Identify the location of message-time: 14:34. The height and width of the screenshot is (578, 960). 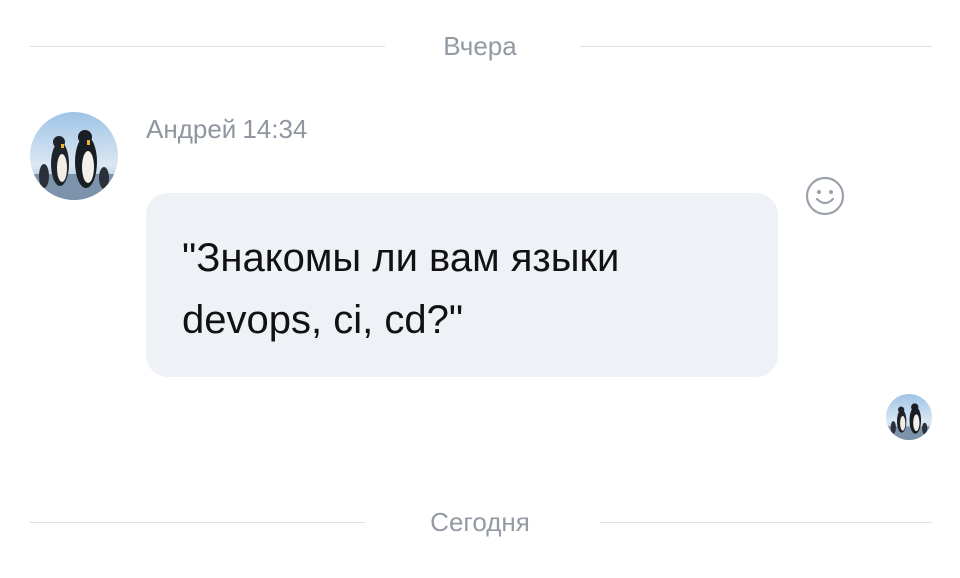
(275, 129).